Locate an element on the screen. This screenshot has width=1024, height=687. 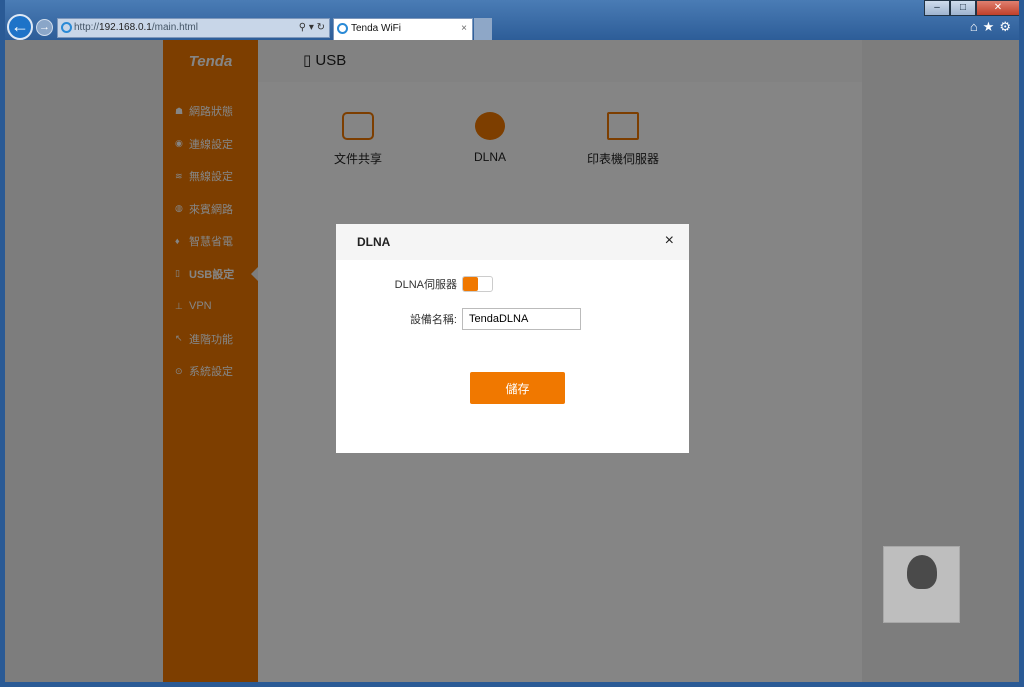
tab-title: Tenda WiFi is located at coordinates (376, 28).